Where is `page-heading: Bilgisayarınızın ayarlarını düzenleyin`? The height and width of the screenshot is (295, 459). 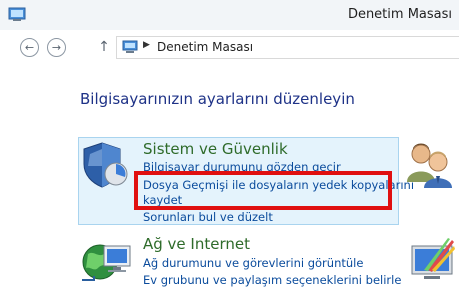 page-heading: Bilgisayarınızın ayarlarını düzenleyin is located at coordinates (217, 99).